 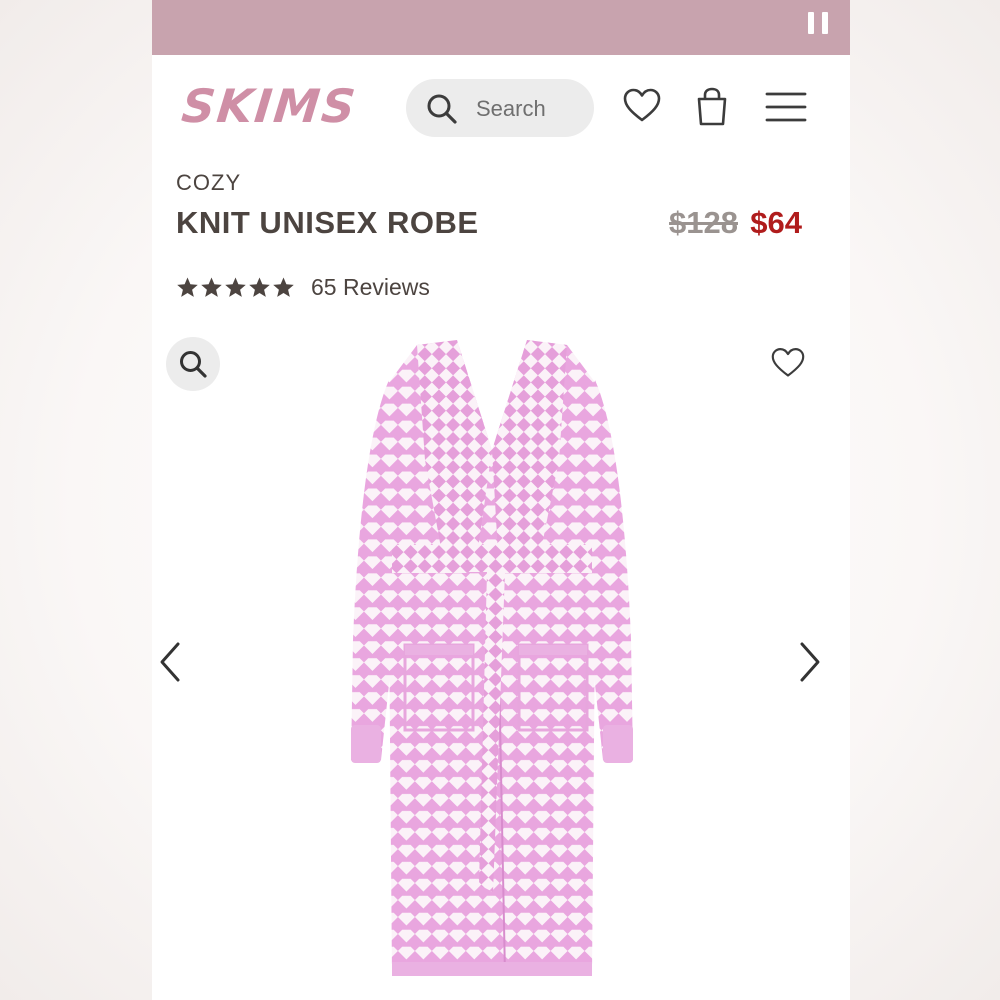 I want to click on brand-logo: SKIMS, so click(x=269, y=106).